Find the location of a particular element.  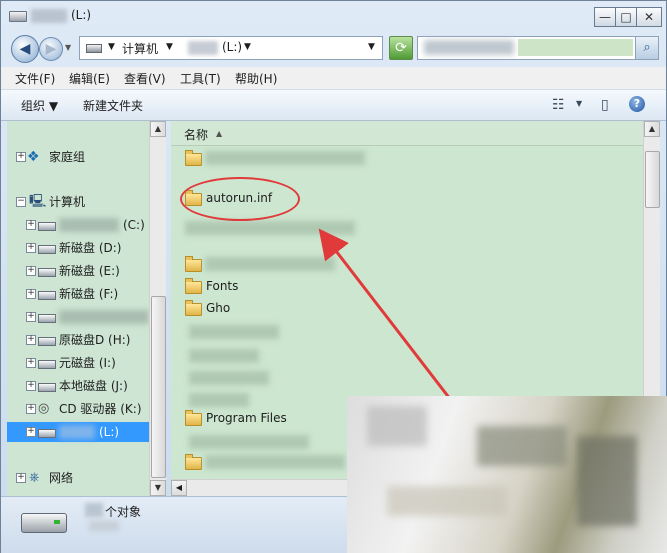

nav-drive-l: + (L:) is located at coordinates (78, 432).